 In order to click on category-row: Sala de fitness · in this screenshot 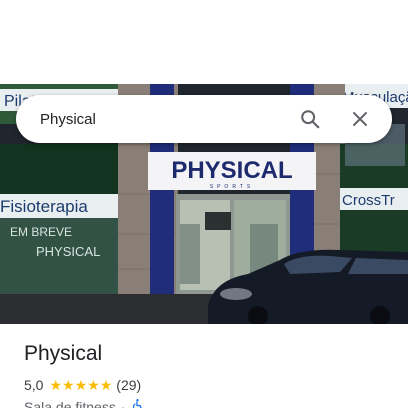, I will do `click(209, 403)`.